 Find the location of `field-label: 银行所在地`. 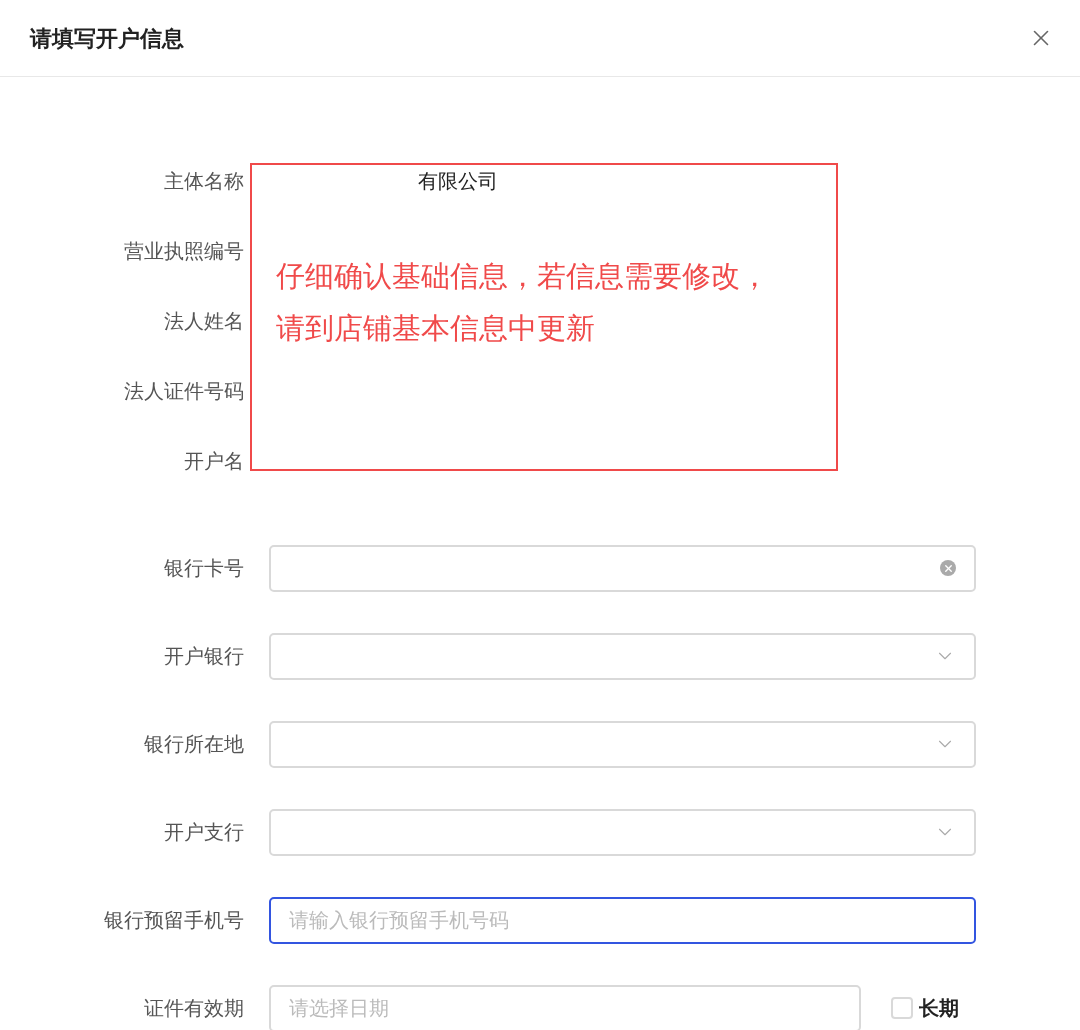

field-label: 银行所在地 is located at coordinates (194, 744).